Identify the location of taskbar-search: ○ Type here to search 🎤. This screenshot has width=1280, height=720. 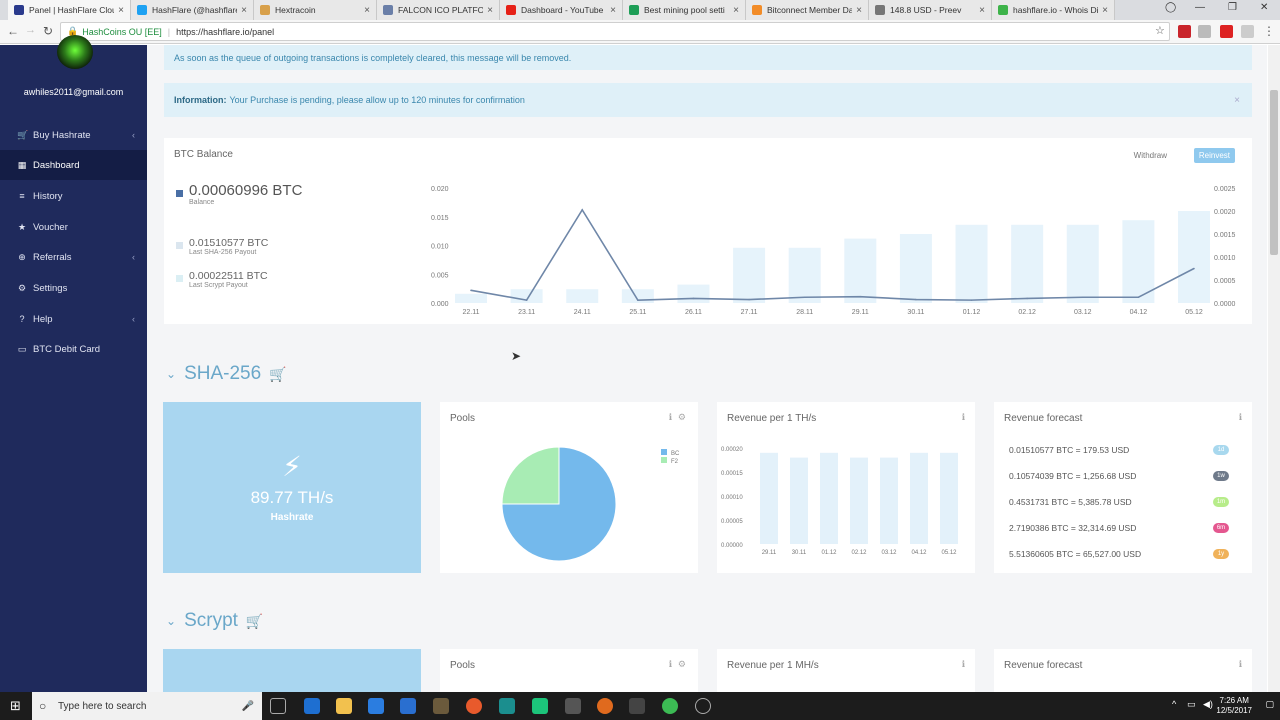
(147, 706).